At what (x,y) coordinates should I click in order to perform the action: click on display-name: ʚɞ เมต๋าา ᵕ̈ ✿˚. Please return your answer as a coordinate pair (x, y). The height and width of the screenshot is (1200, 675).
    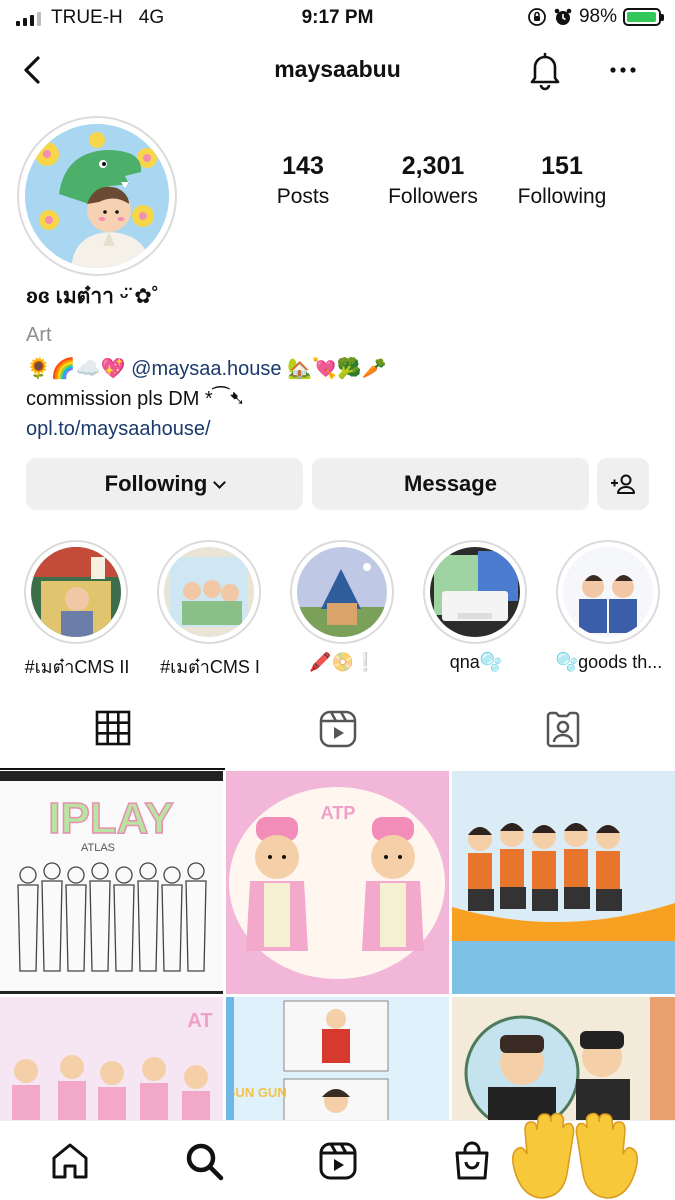
    Looking at the image, I should click on (92, 296).